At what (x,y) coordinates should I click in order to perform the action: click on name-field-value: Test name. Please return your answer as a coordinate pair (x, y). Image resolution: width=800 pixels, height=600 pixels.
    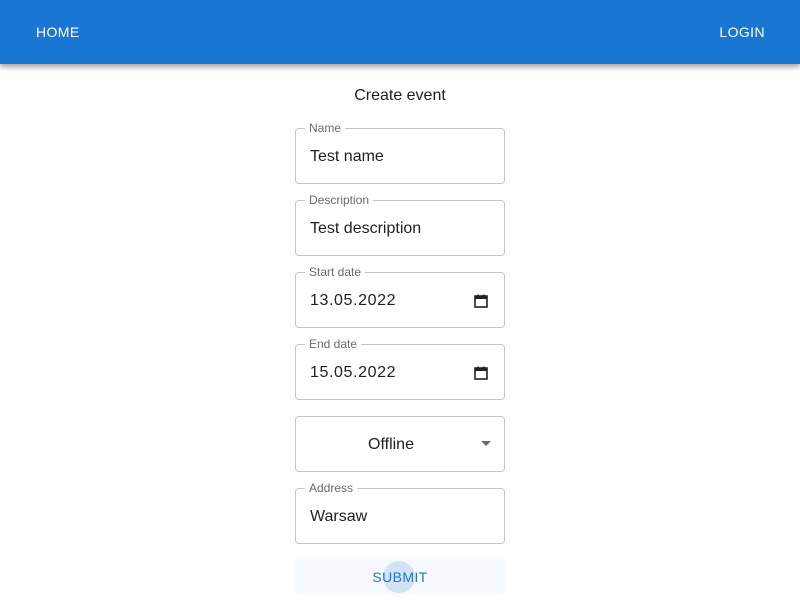
    Looking at the image, I should click on (347, 156).